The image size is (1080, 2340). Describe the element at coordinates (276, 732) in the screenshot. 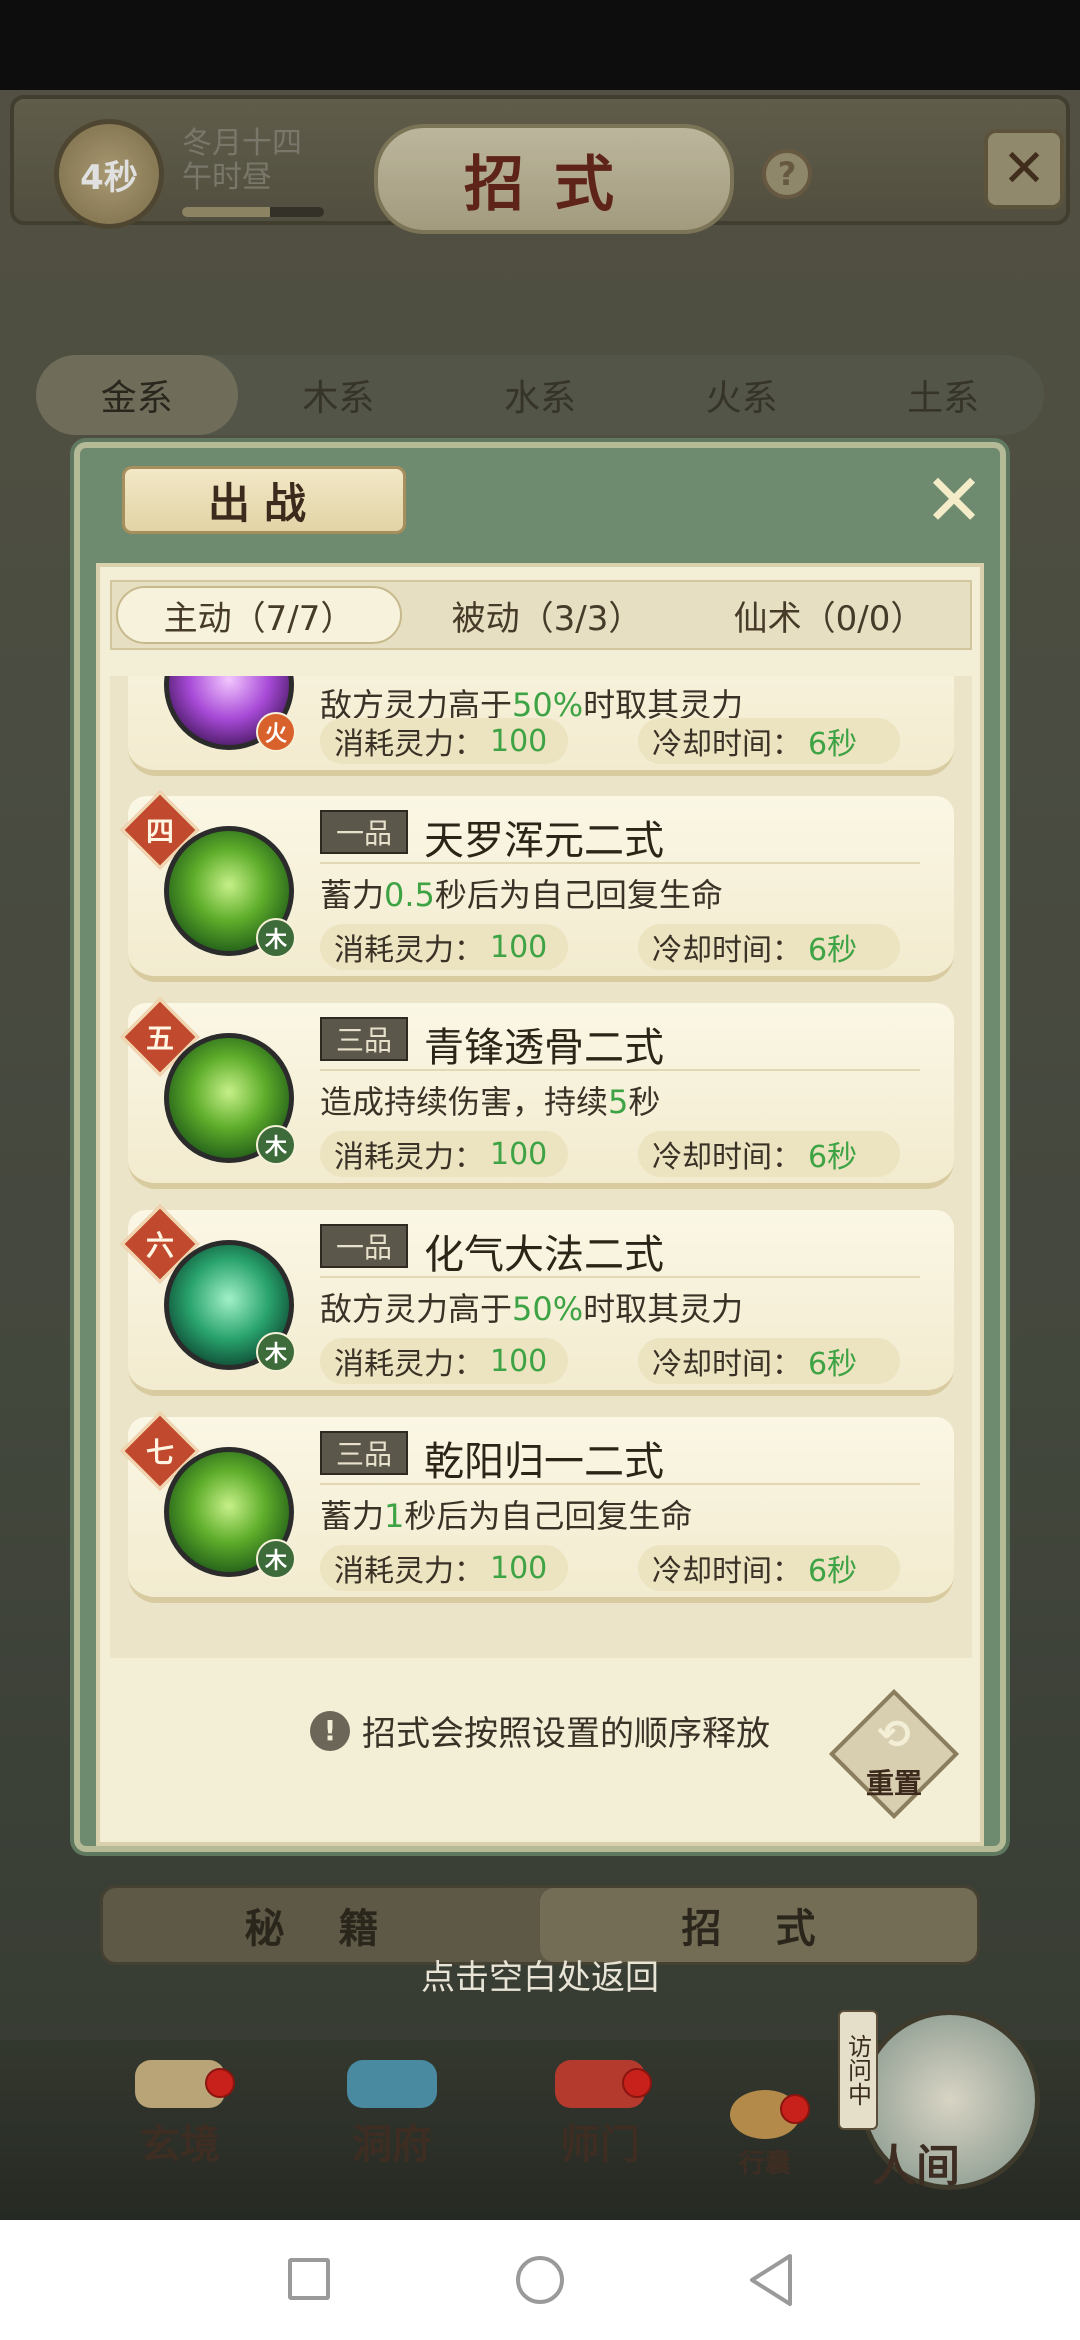

I see `fire-element-icon: 火` at that location.